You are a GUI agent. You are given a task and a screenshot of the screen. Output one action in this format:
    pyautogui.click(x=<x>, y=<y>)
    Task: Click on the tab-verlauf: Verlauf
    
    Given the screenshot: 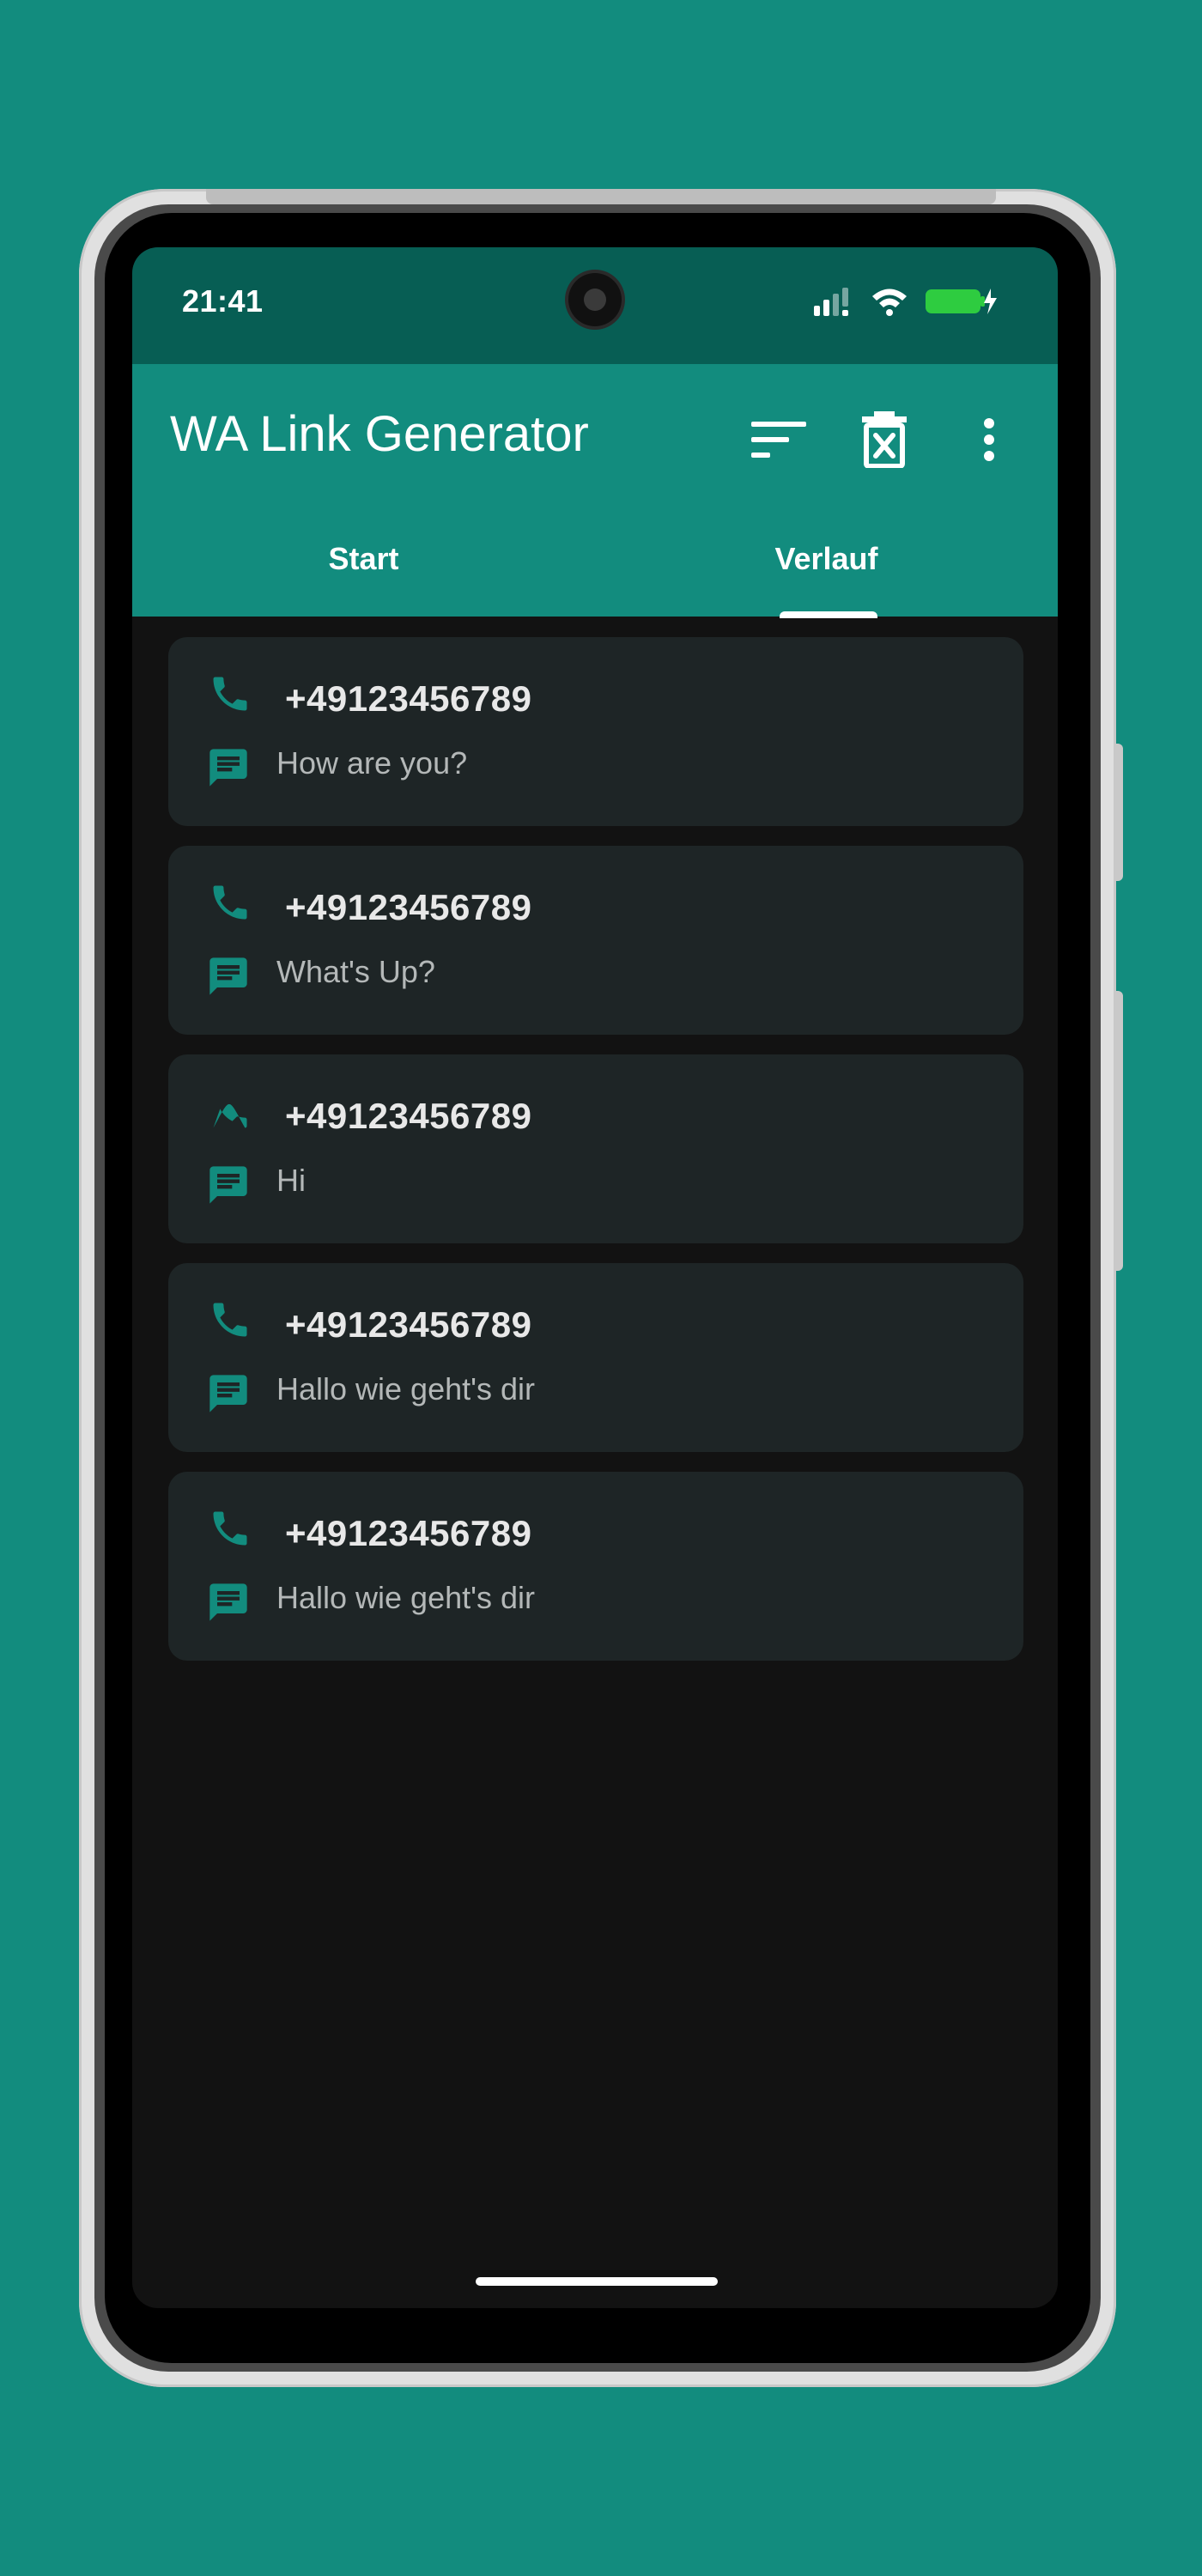 What is the action you would take?
    pyautogui.click(x=826, y=574)
    